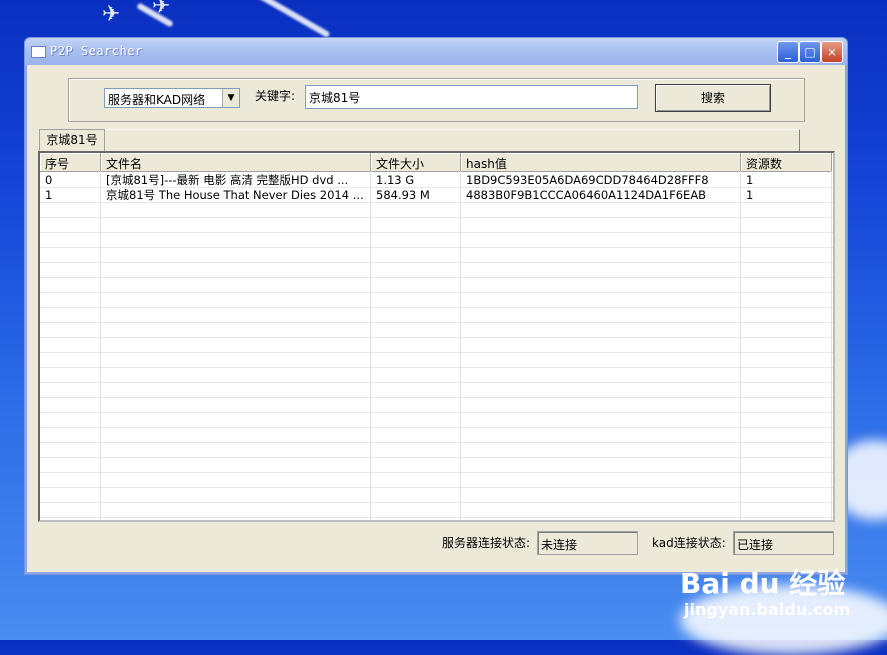 Image resolution: width=887 pixels, height=655 pixels. Describe the element at coordinates (559, 545) in the screenshot. I see `server-status-value: 未连接` at that location.